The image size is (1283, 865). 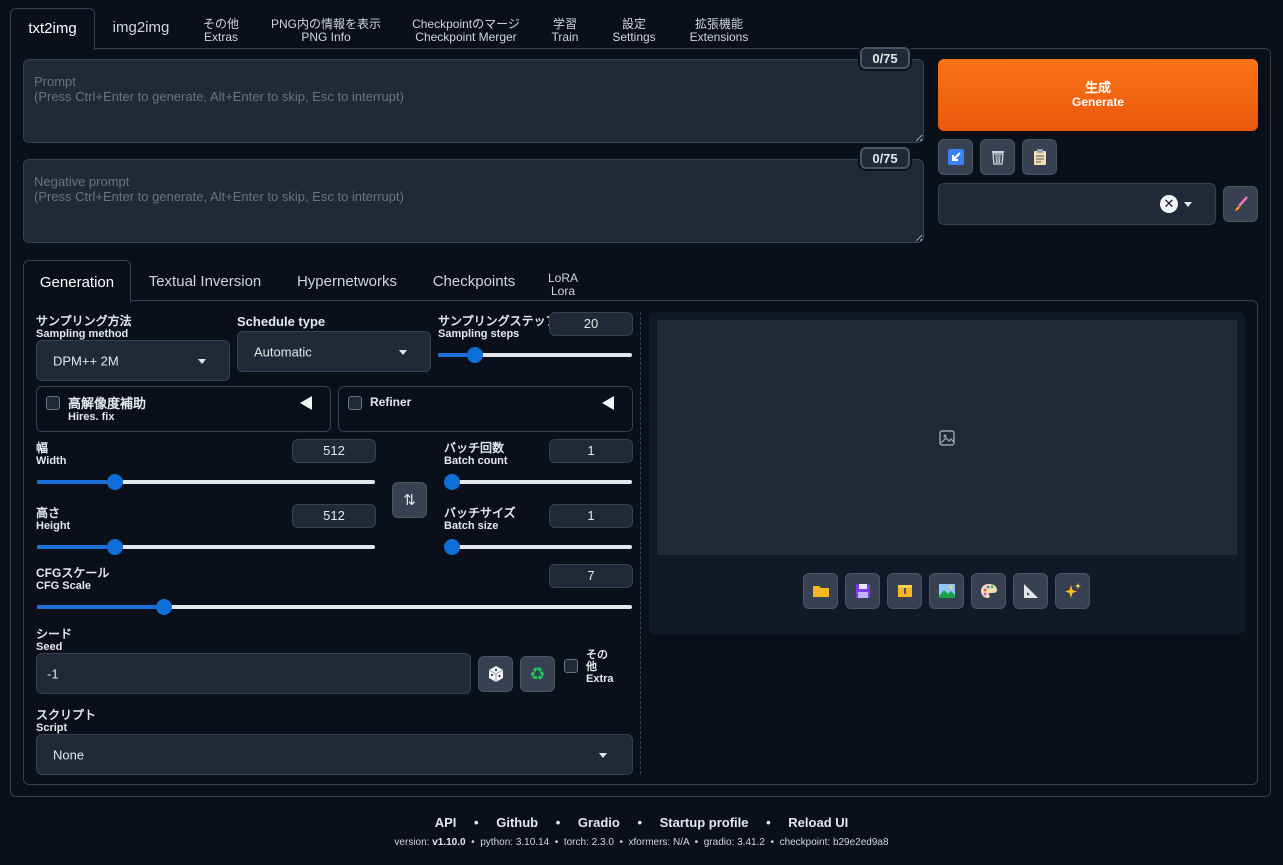 What do you see at coordinates (517, 822) in the screenshot?
I see `github-link: Github` at bounding box center [517, 822].